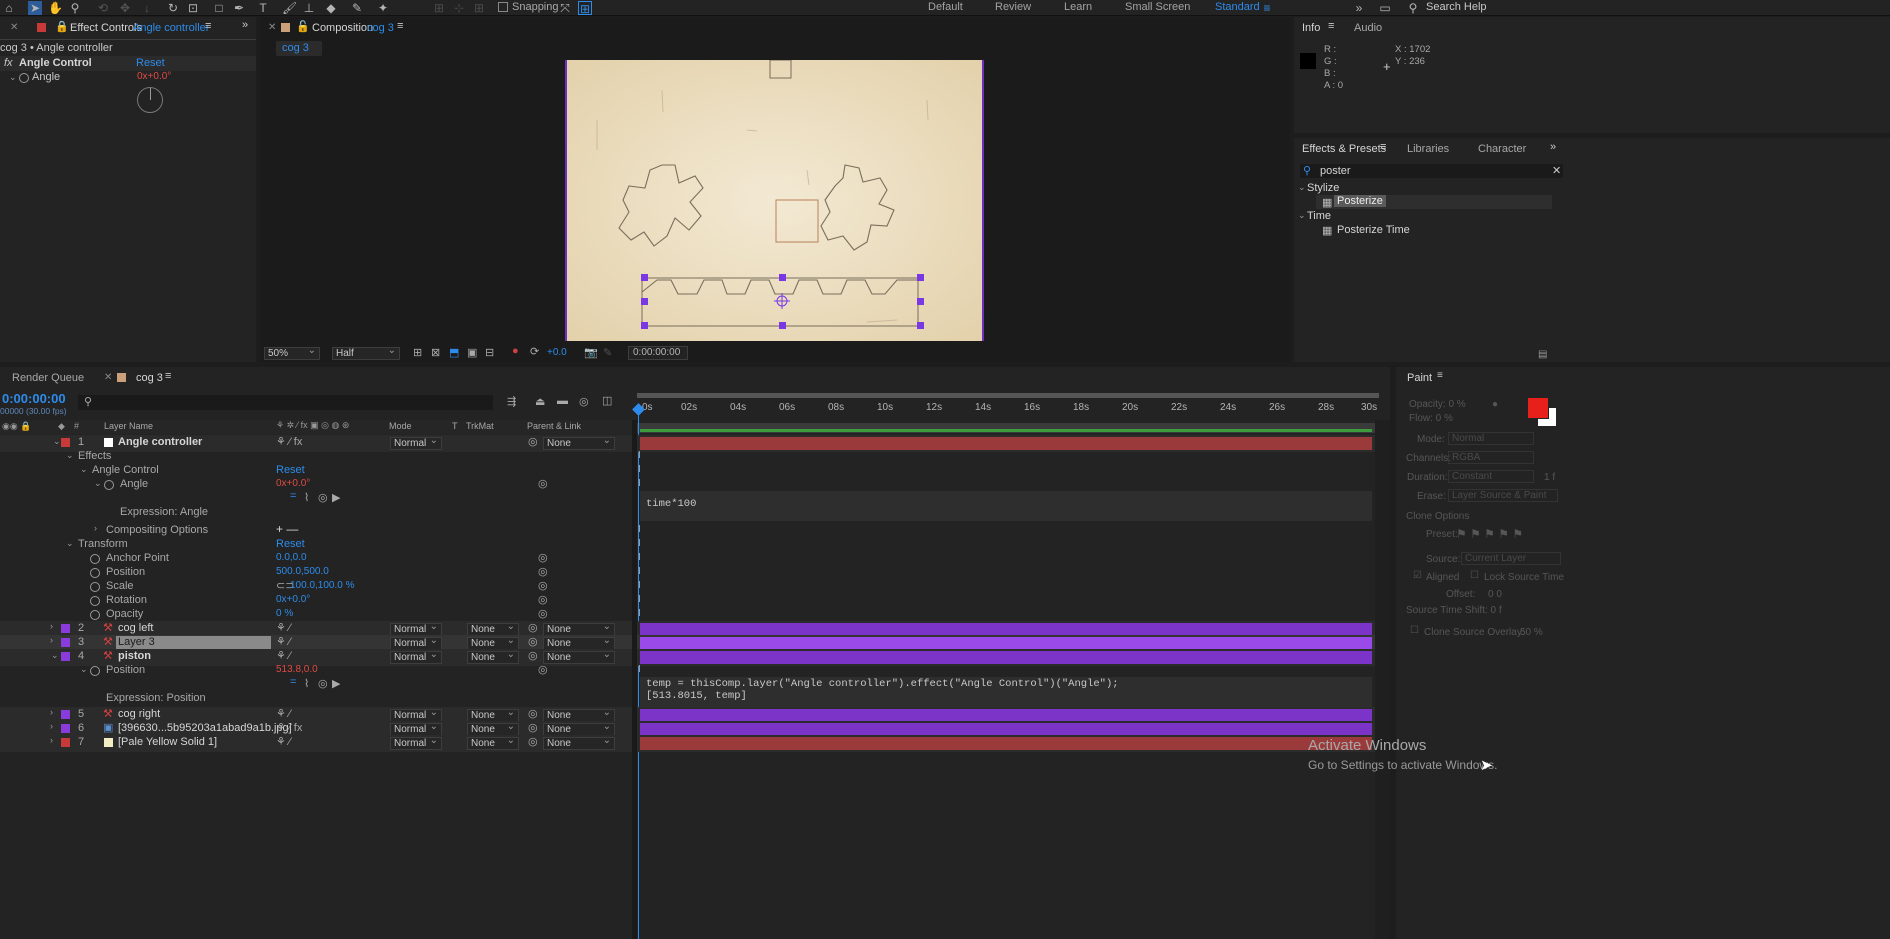 The image size is (1890, 939). Describe the element at coordinates (293, 483) in the screenshot. I see `prop-angle-value: 0x+0.0°` at that location.